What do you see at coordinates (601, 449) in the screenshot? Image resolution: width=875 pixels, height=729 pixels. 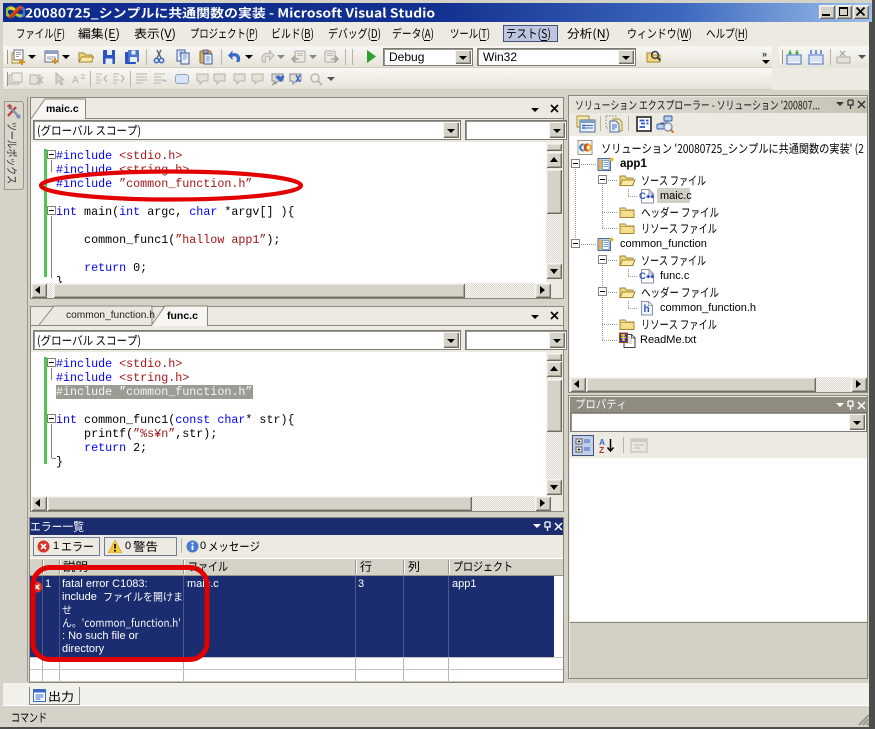 I see `svg-text: Z` at bounding box center [601, 449].